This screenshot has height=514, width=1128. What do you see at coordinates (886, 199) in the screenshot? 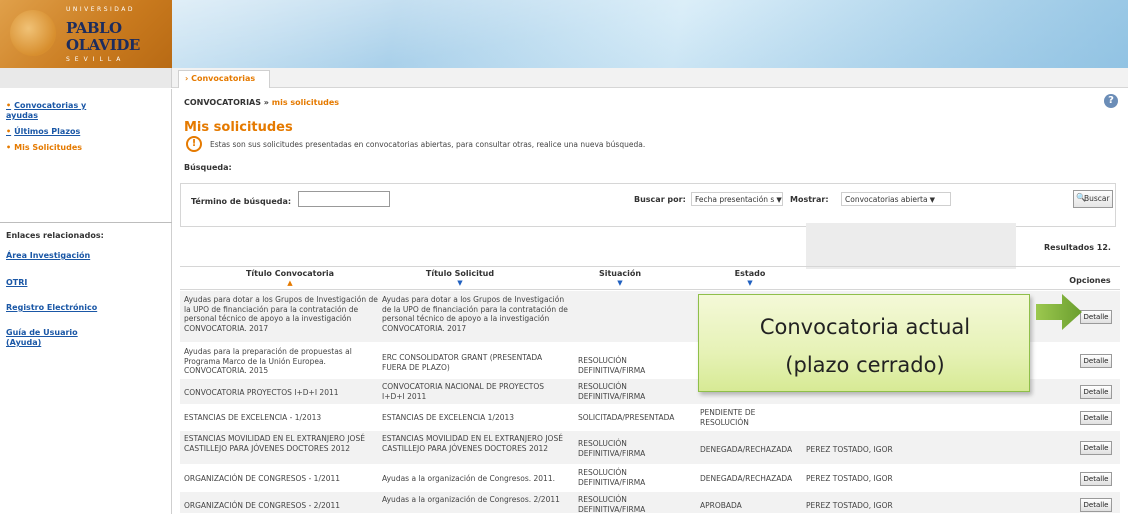
I see `mostrar-value: Convocatorias abierta` at bounding box center [886, 199].